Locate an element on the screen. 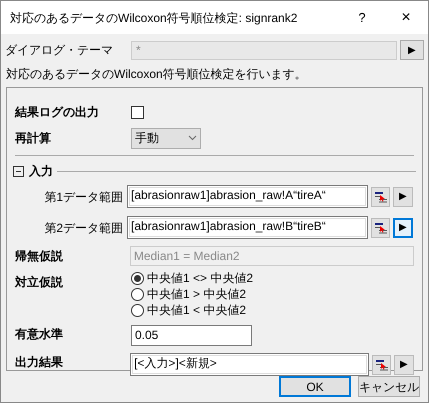  field-label: 結果ログの出力 is located at coordinates (57, 112).